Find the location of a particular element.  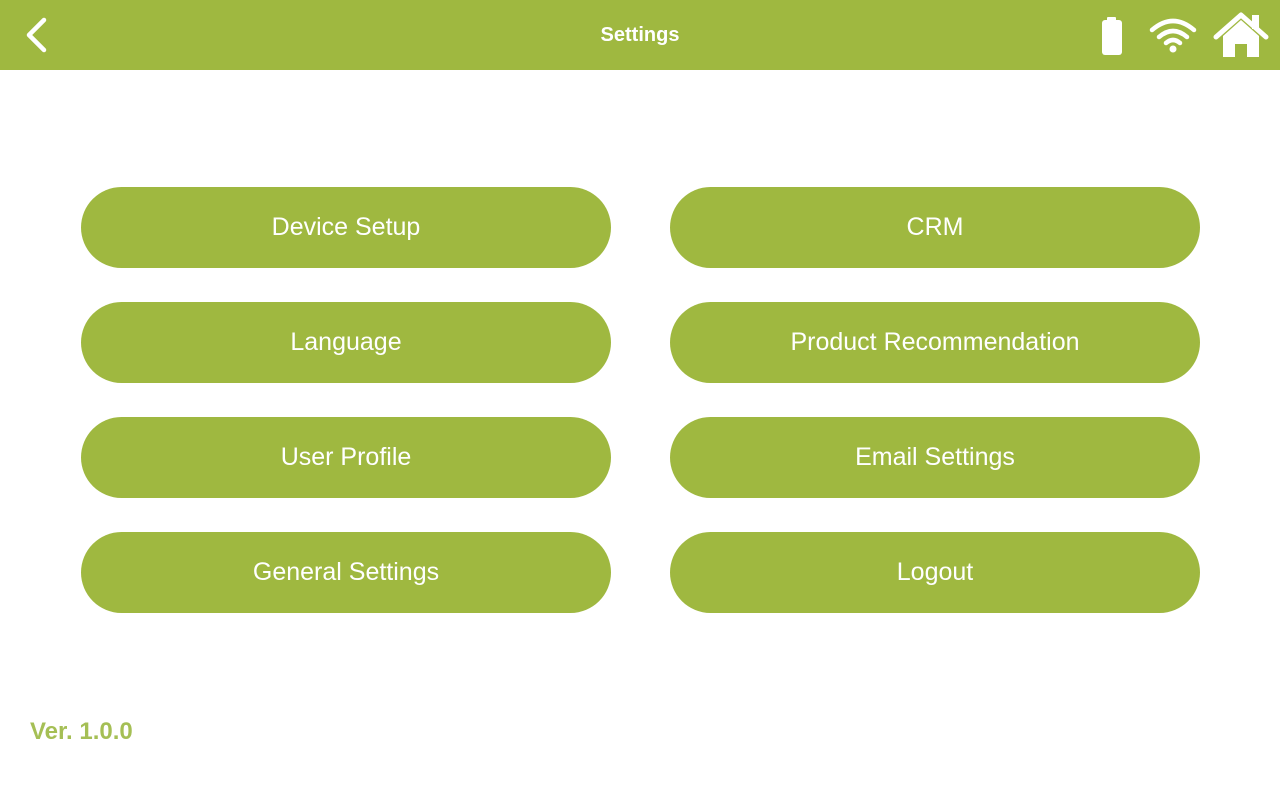

logout-button: Logout is located at coordinates (935, 572).